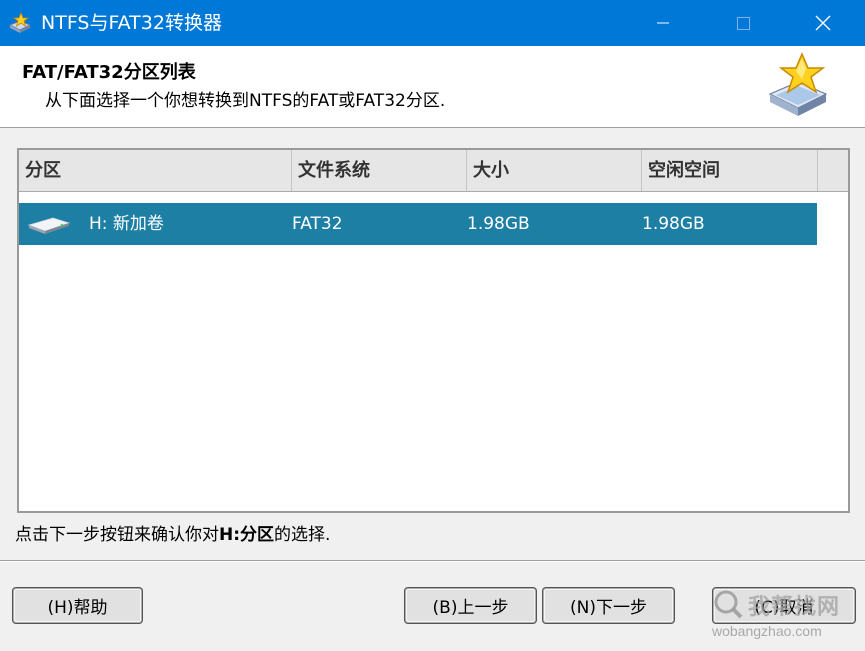  I want to click on minimize-button, so click(663, 23).